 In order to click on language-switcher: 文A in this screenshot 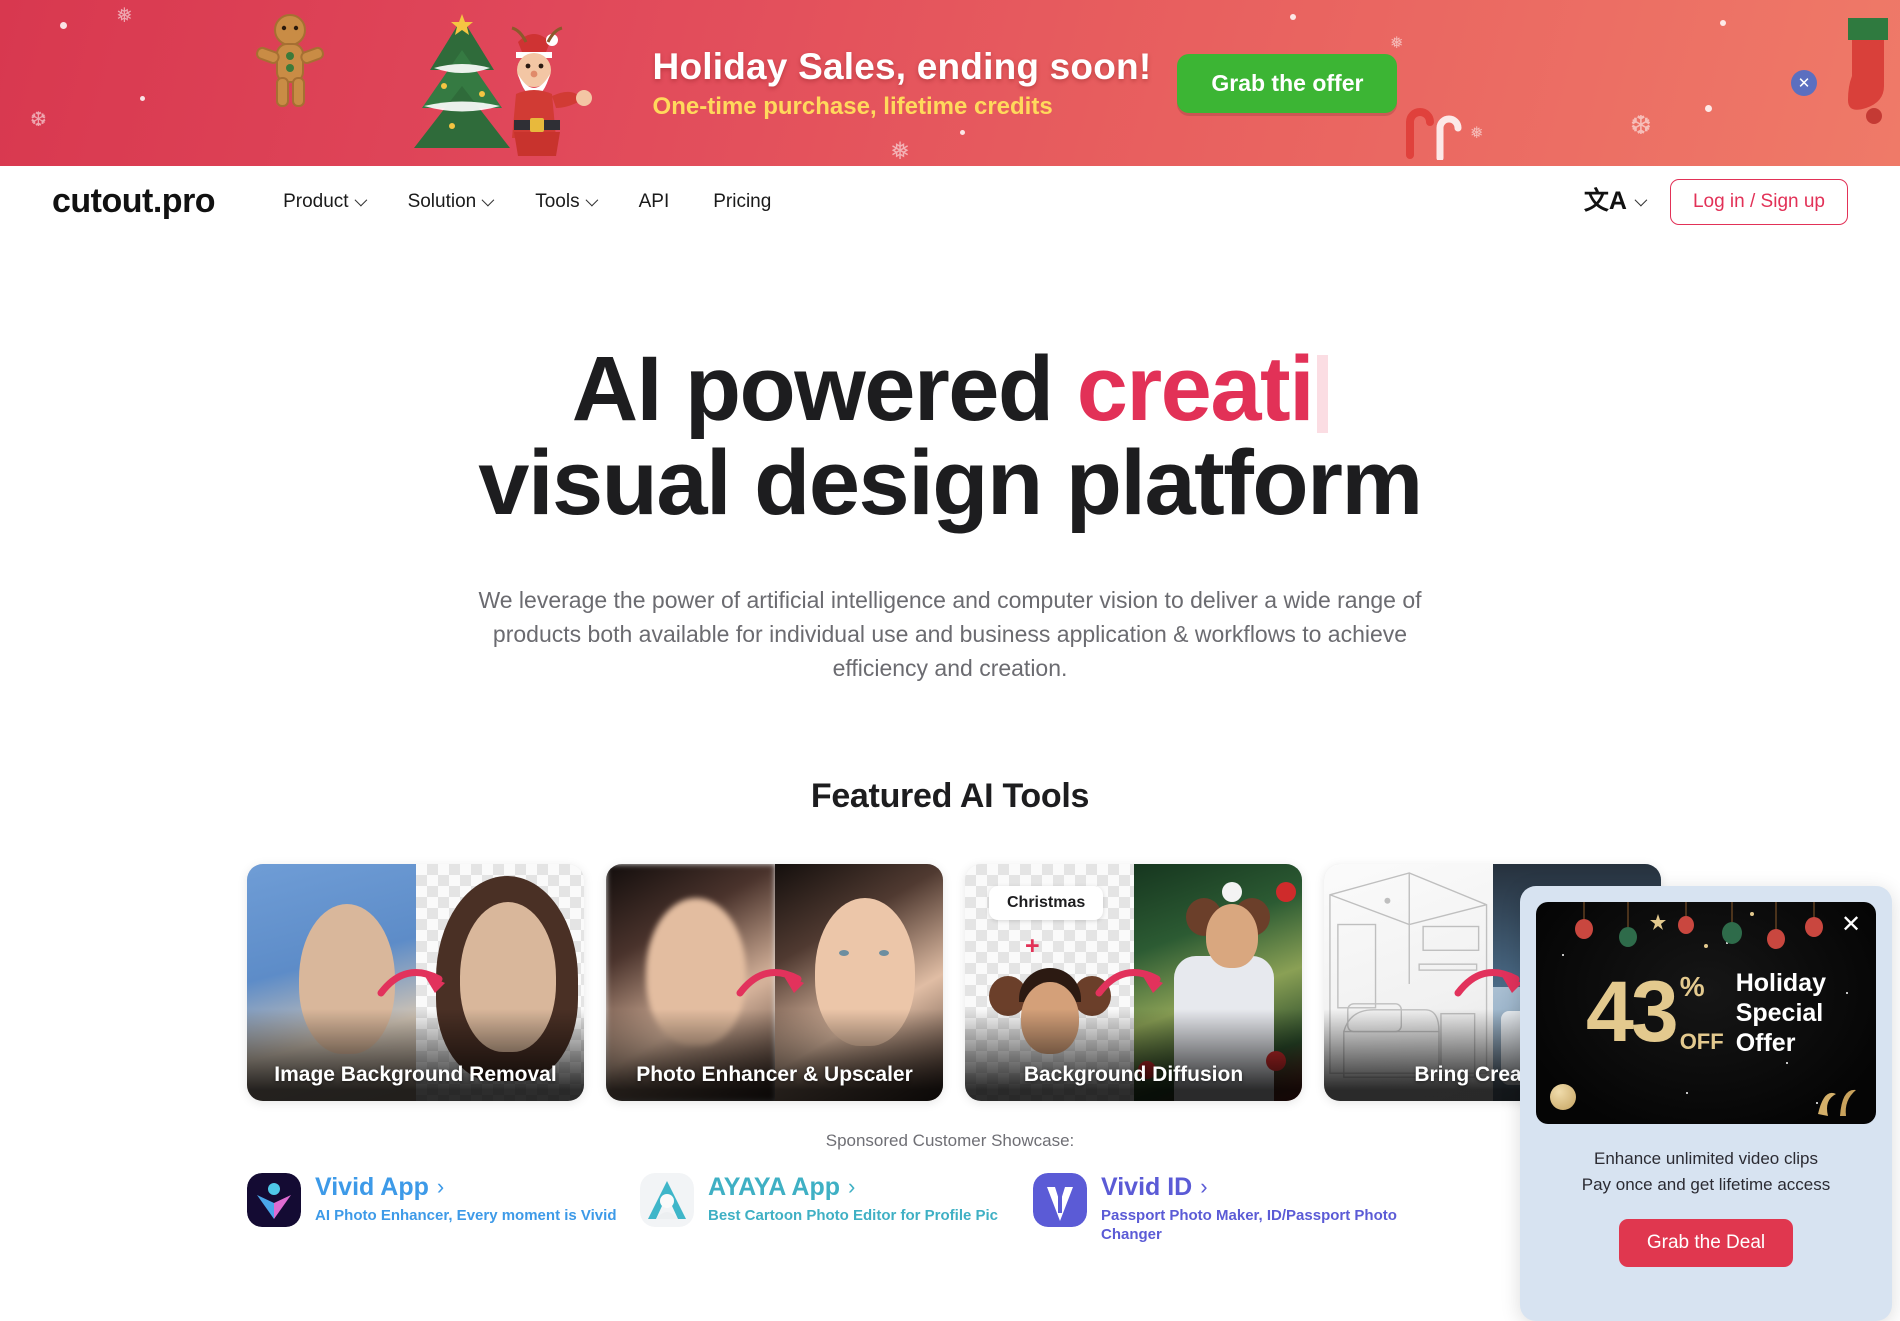, I will do `click(1615, 201)`.